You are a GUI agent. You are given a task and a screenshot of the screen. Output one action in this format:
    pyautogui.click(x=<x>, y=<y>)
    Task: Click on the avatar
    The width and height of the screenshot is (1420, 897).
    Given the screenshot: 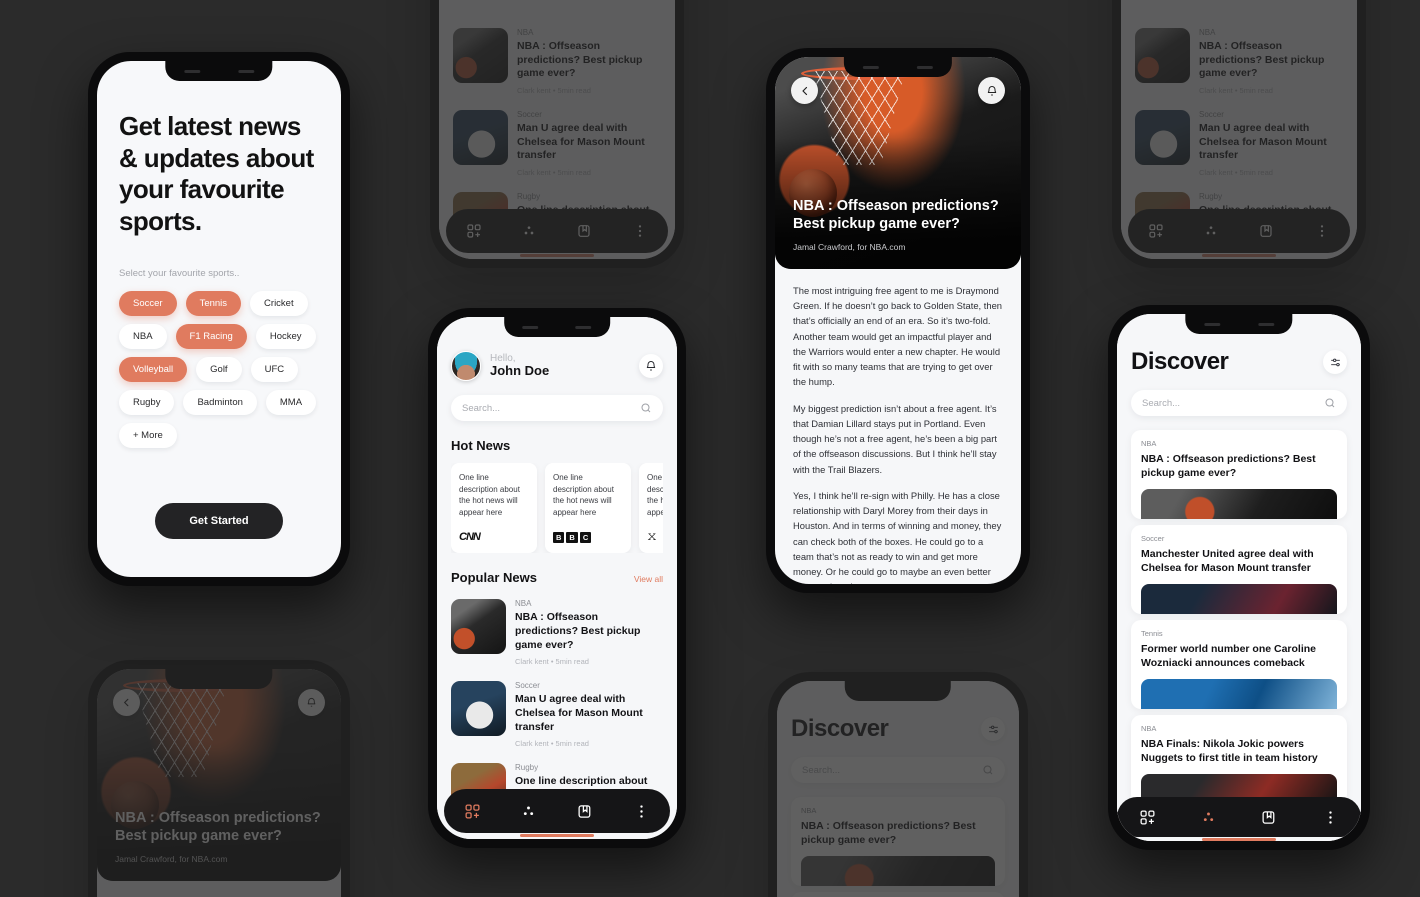 What is the action you would take?
    pyautogui.click(x=466, y=366)
    